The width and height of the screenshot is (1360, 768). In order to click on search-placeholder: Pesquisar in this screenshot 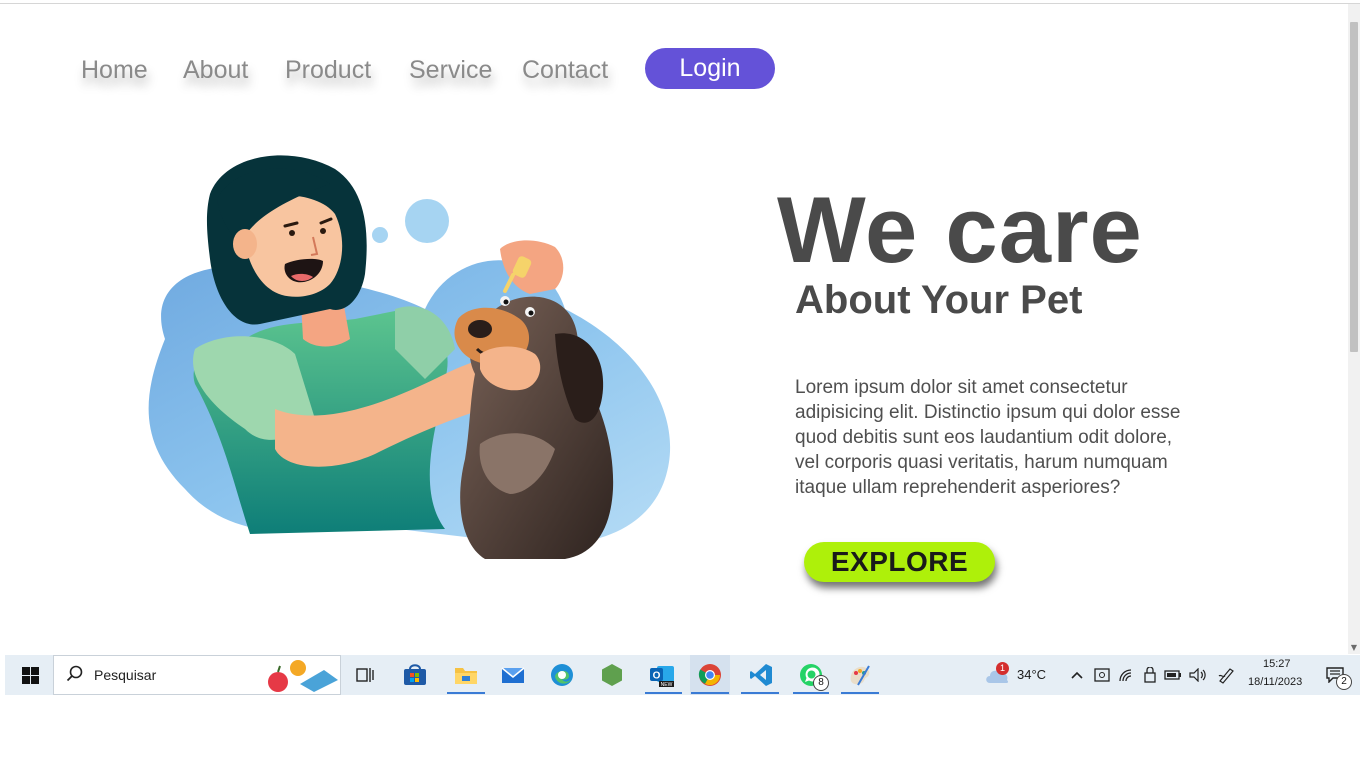, I will do `click(125, 675)`.